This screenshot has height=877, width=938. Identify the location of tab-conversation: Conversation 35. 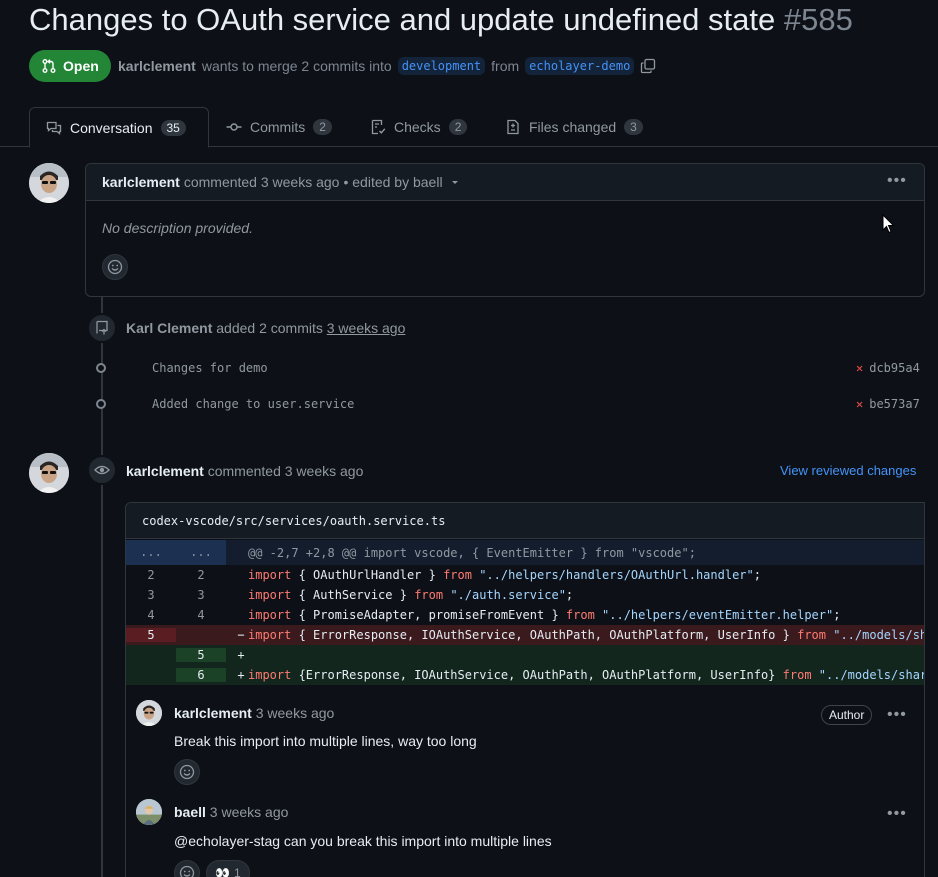
(119, 127).